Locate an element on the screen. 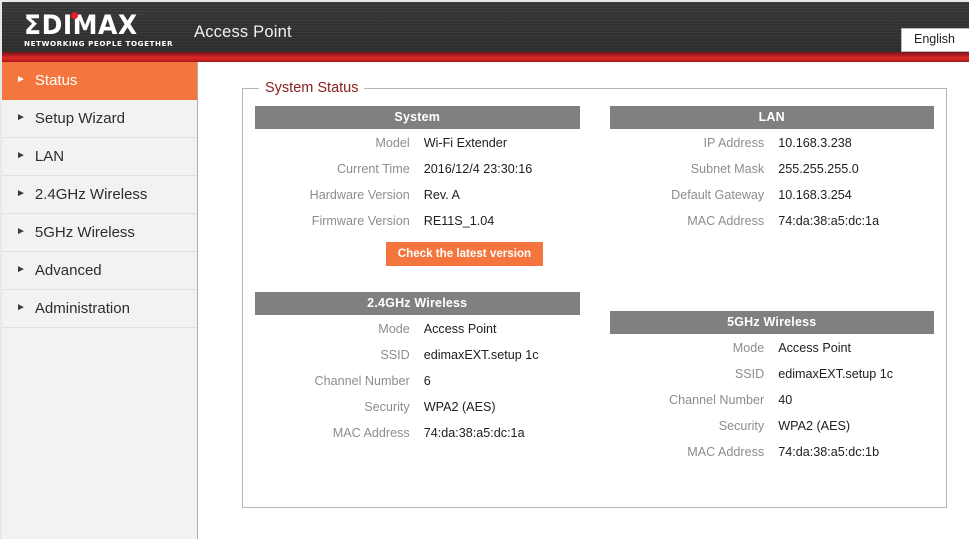  row-value: 10.168.3.254 is located at coordinates (815, 195).